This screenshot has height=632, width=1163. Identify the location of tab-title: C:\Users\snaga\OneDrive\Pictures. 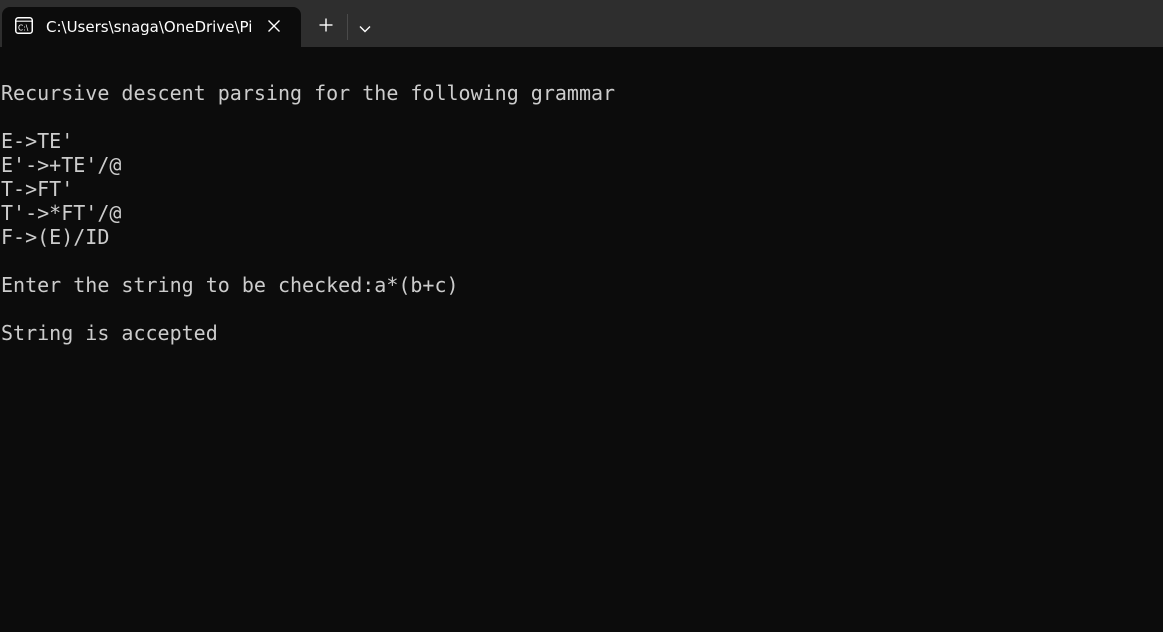
(149, 27).